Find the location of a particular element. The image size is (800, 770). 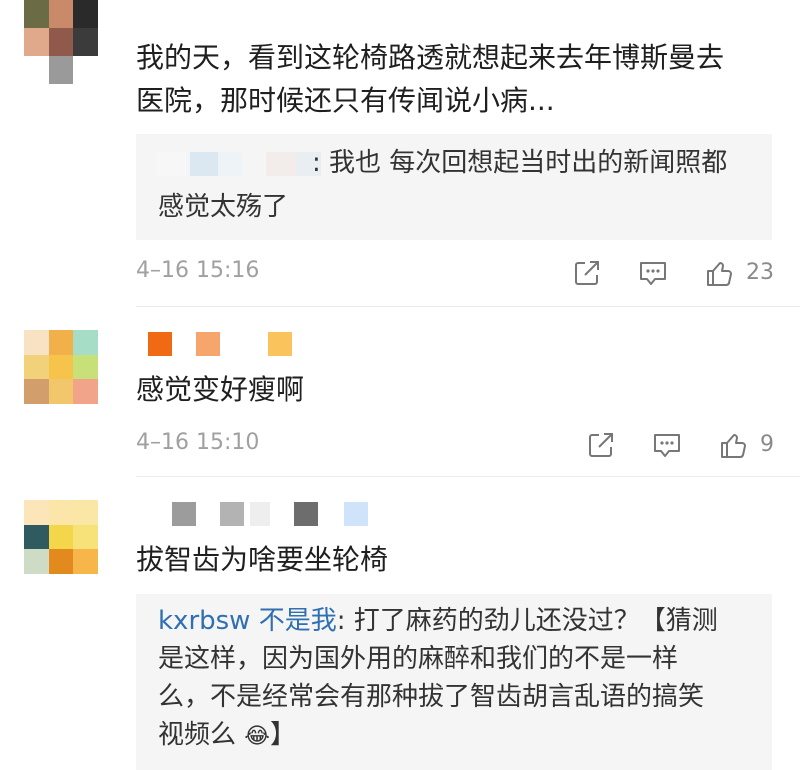

reply-box: : 我也 每次回想起当时出的新闻照都 感觉太殇了 is located at coordinates (454, 187).